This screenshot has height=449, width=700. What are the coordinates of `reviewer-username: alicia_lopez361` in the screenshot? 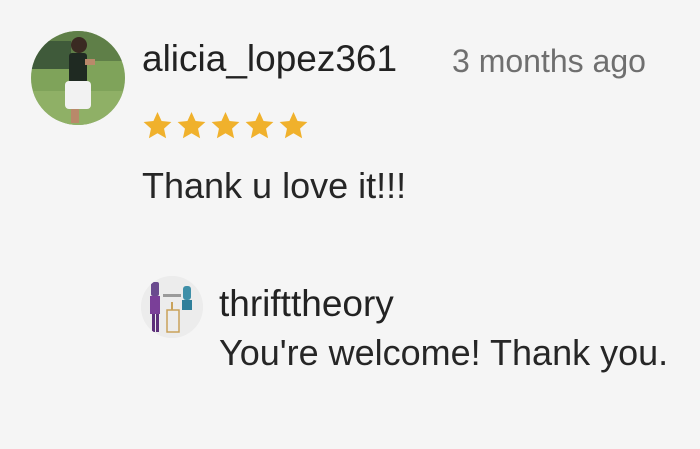 It's located at (269, 59).